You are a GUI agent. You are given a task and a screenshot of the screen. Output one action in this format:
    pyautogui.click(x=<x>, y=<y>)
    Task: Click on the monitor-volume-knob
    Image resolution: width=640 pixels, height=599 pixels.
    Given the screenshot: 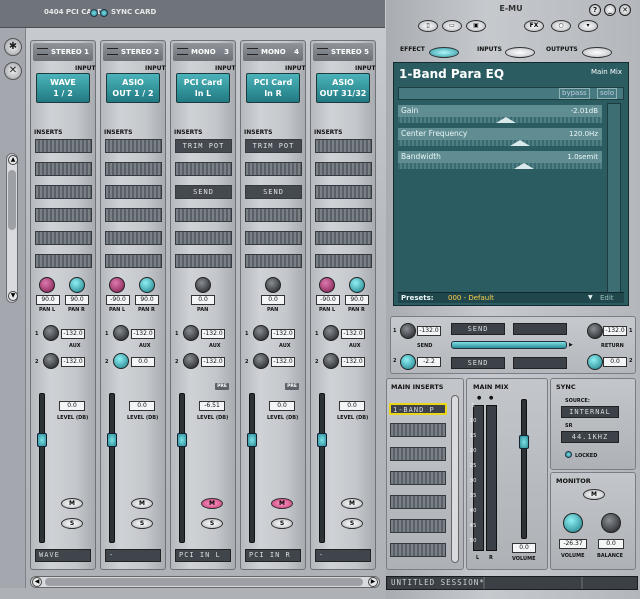 What is the action you would take?
    pyautogui.click(x=573, y=523)
    